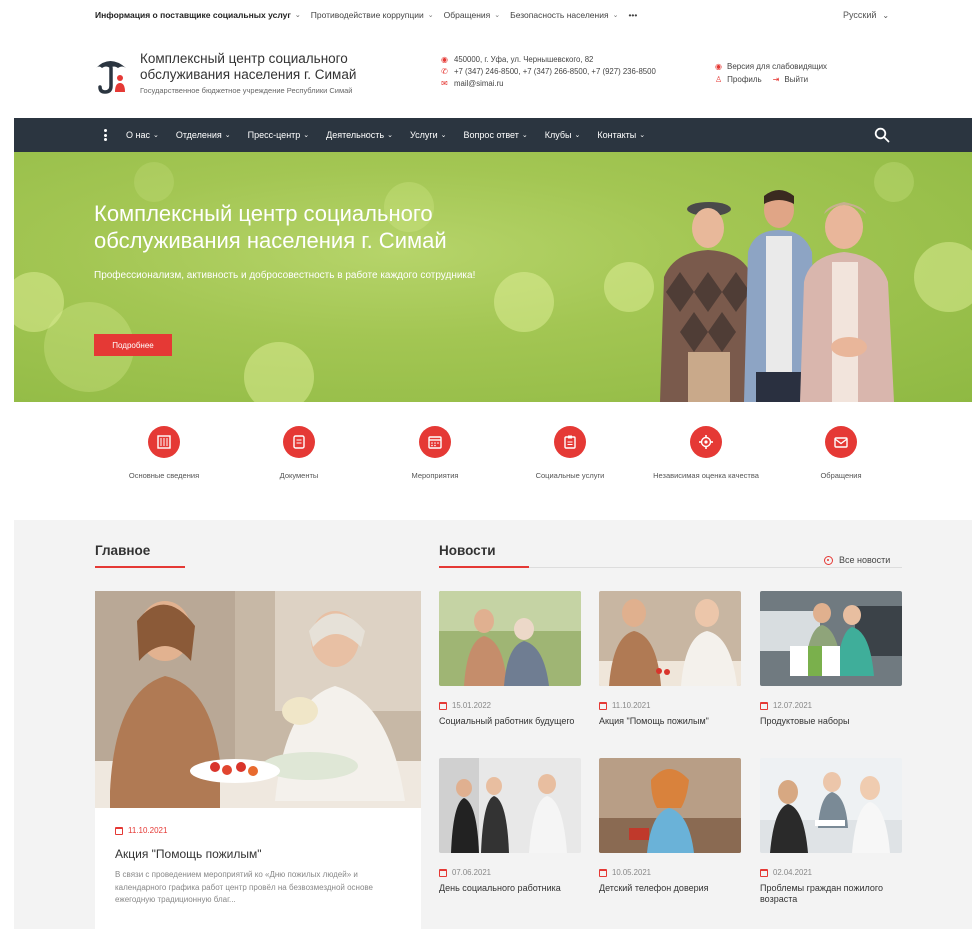 The height and width of the screenshot is (929, 972). I want to click on location-pin-icon: ◉, so click(444, 59).